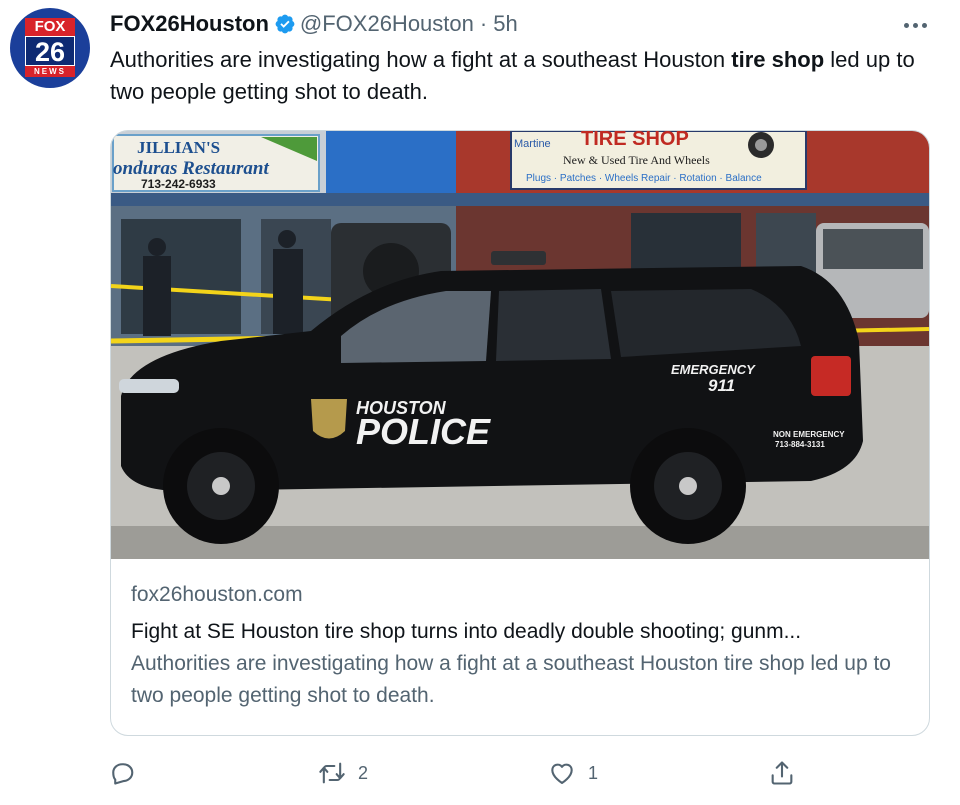  Describe the element at coordinates (50, 71) in the screenshot. I see `avatar-brand-sub: NEWS` at that location.